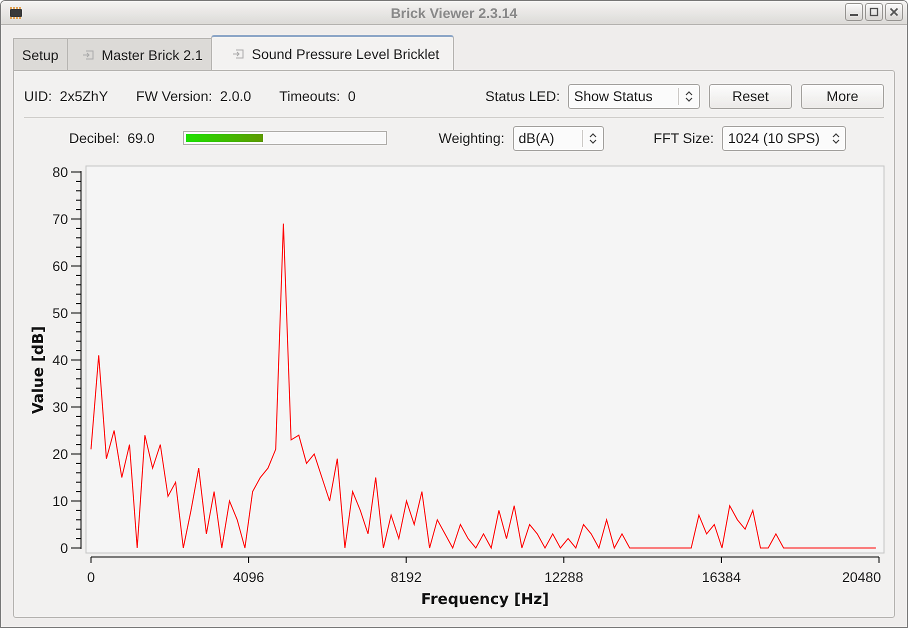 The width and height of the screenshot is (908, 628). I want to click on push-button: More, so click(842, 96).